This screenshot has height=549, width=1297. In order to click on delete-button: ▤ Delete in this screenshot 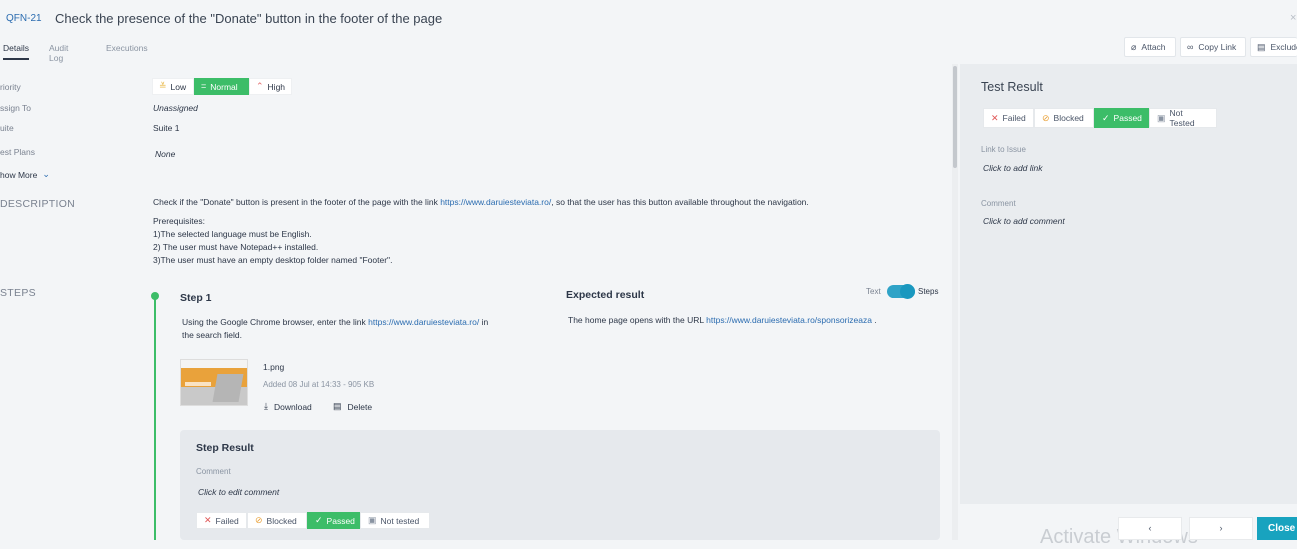, I will do `click(352, 407)`.